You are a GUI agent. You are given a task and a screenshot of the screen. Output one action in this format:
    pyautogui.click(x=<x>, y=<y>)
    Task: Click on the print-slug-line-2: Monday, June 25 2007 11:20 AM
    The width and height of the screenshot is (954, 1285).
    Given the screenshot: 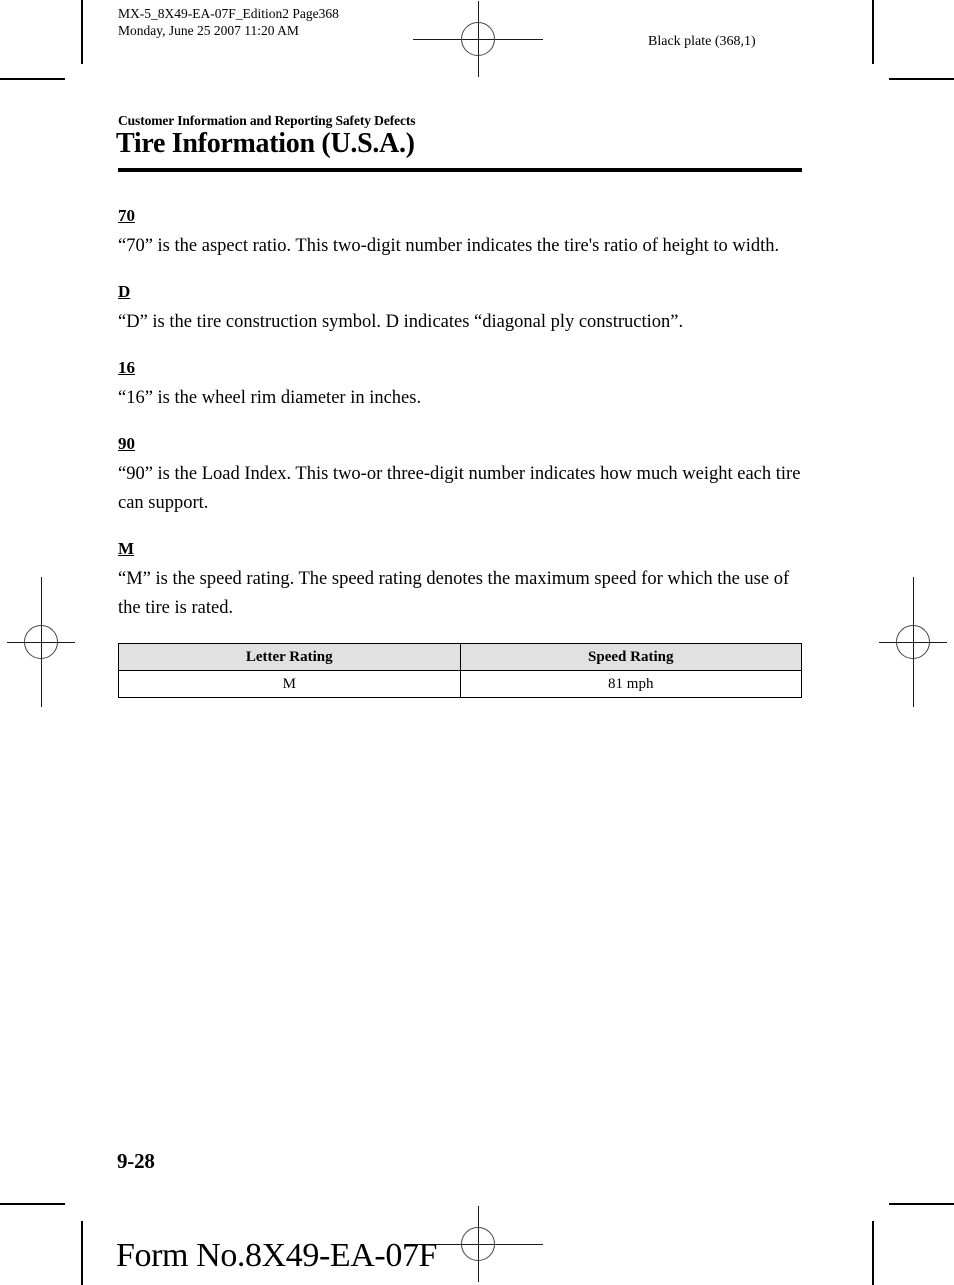 What is the action you would take?
    pyautogui.click(x=208, y=30)
    